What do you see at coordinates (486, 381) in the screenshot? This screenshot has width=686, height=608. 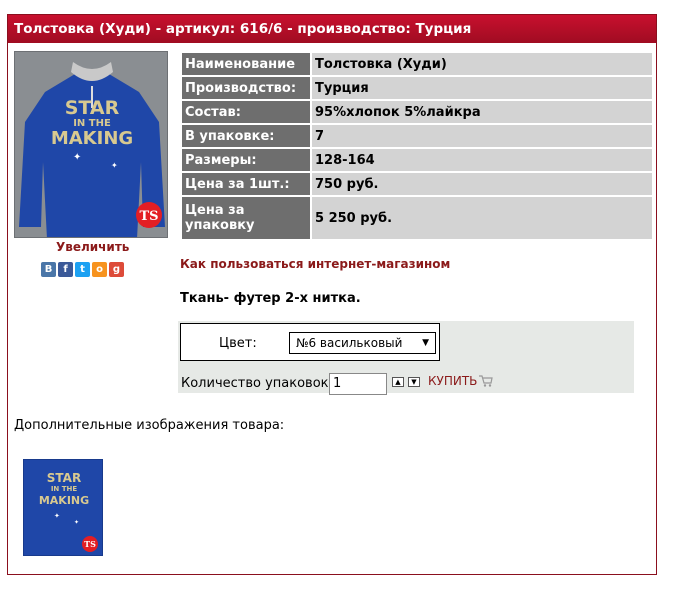 I see `cart-icon` at bounding box center [486, 381].